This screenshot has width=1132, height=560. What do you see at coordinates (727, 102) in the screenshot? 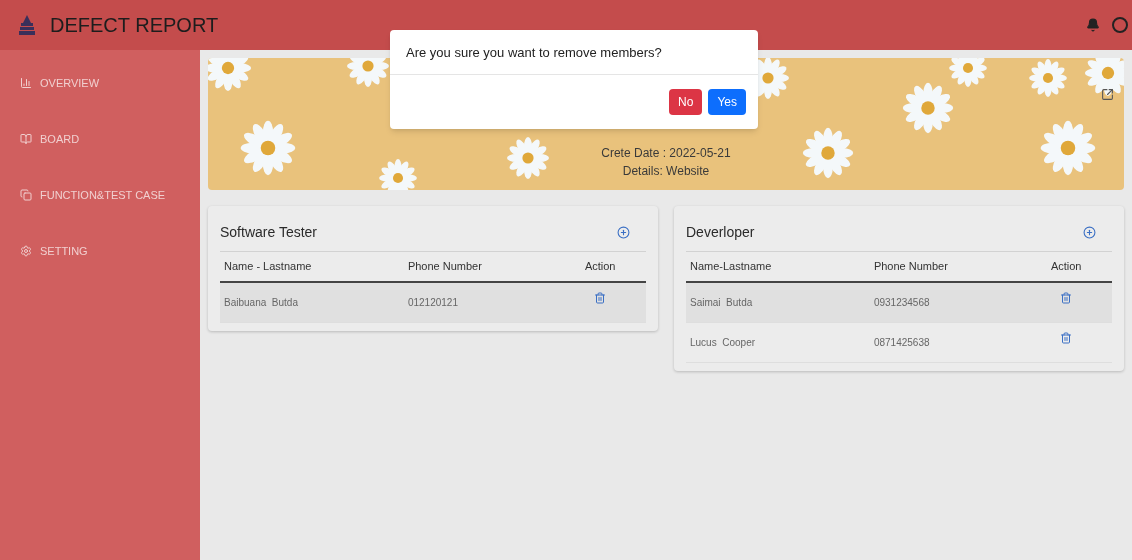
I see `dialog-button: Yes` at bounding box center [727, 102].